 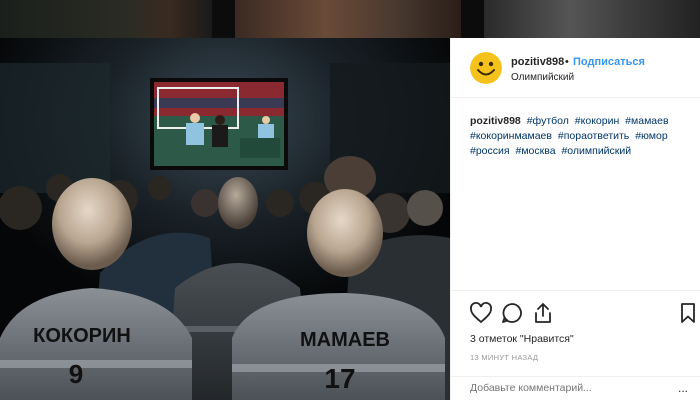 I want to click on comment-input, so click(x=565, y=388).